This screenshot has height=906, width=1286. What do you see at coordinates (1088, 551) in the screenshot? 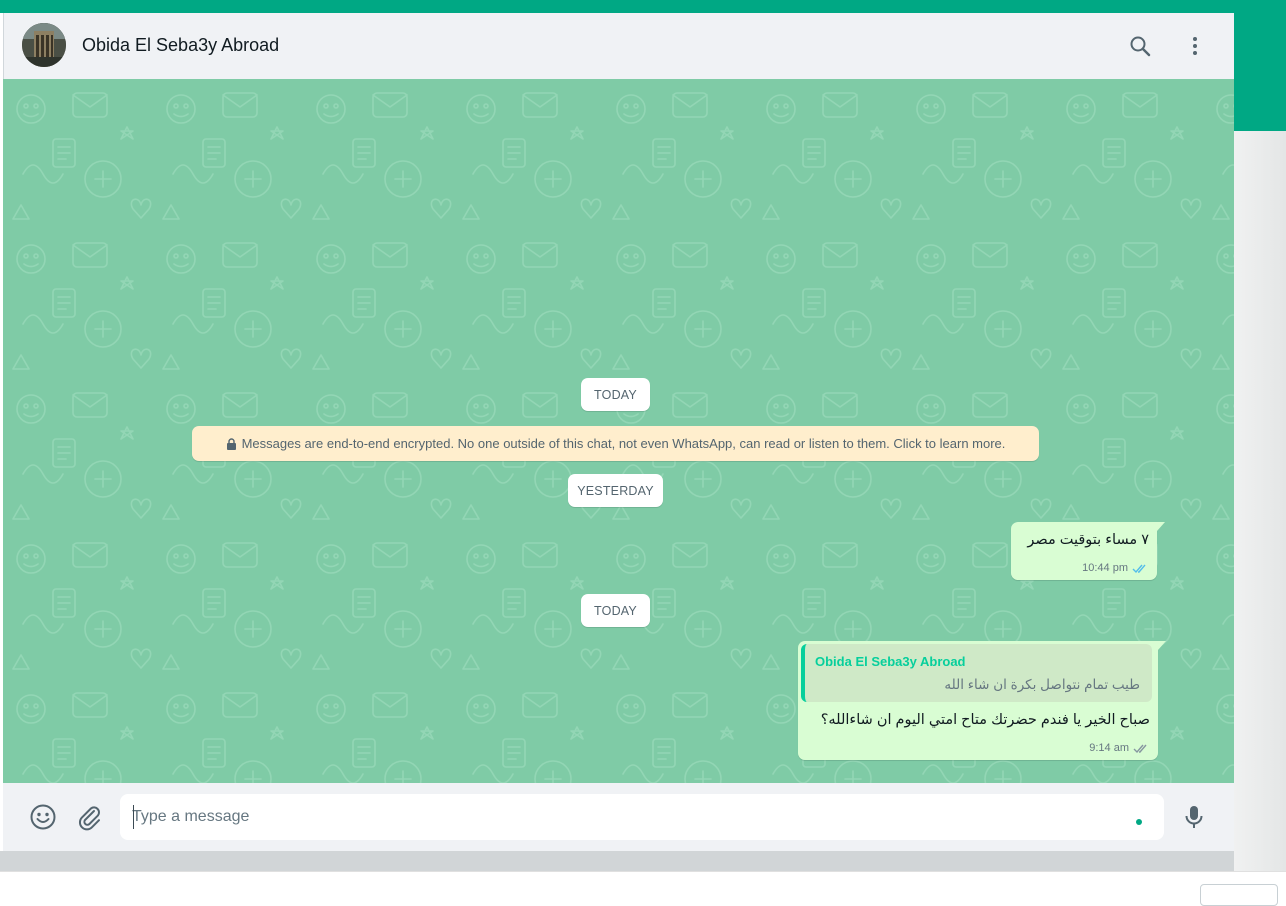
I see `outgoing-message: ٧ مساء بتوقيت مصر 10:44 pm` at bounding box center [1088, 551].